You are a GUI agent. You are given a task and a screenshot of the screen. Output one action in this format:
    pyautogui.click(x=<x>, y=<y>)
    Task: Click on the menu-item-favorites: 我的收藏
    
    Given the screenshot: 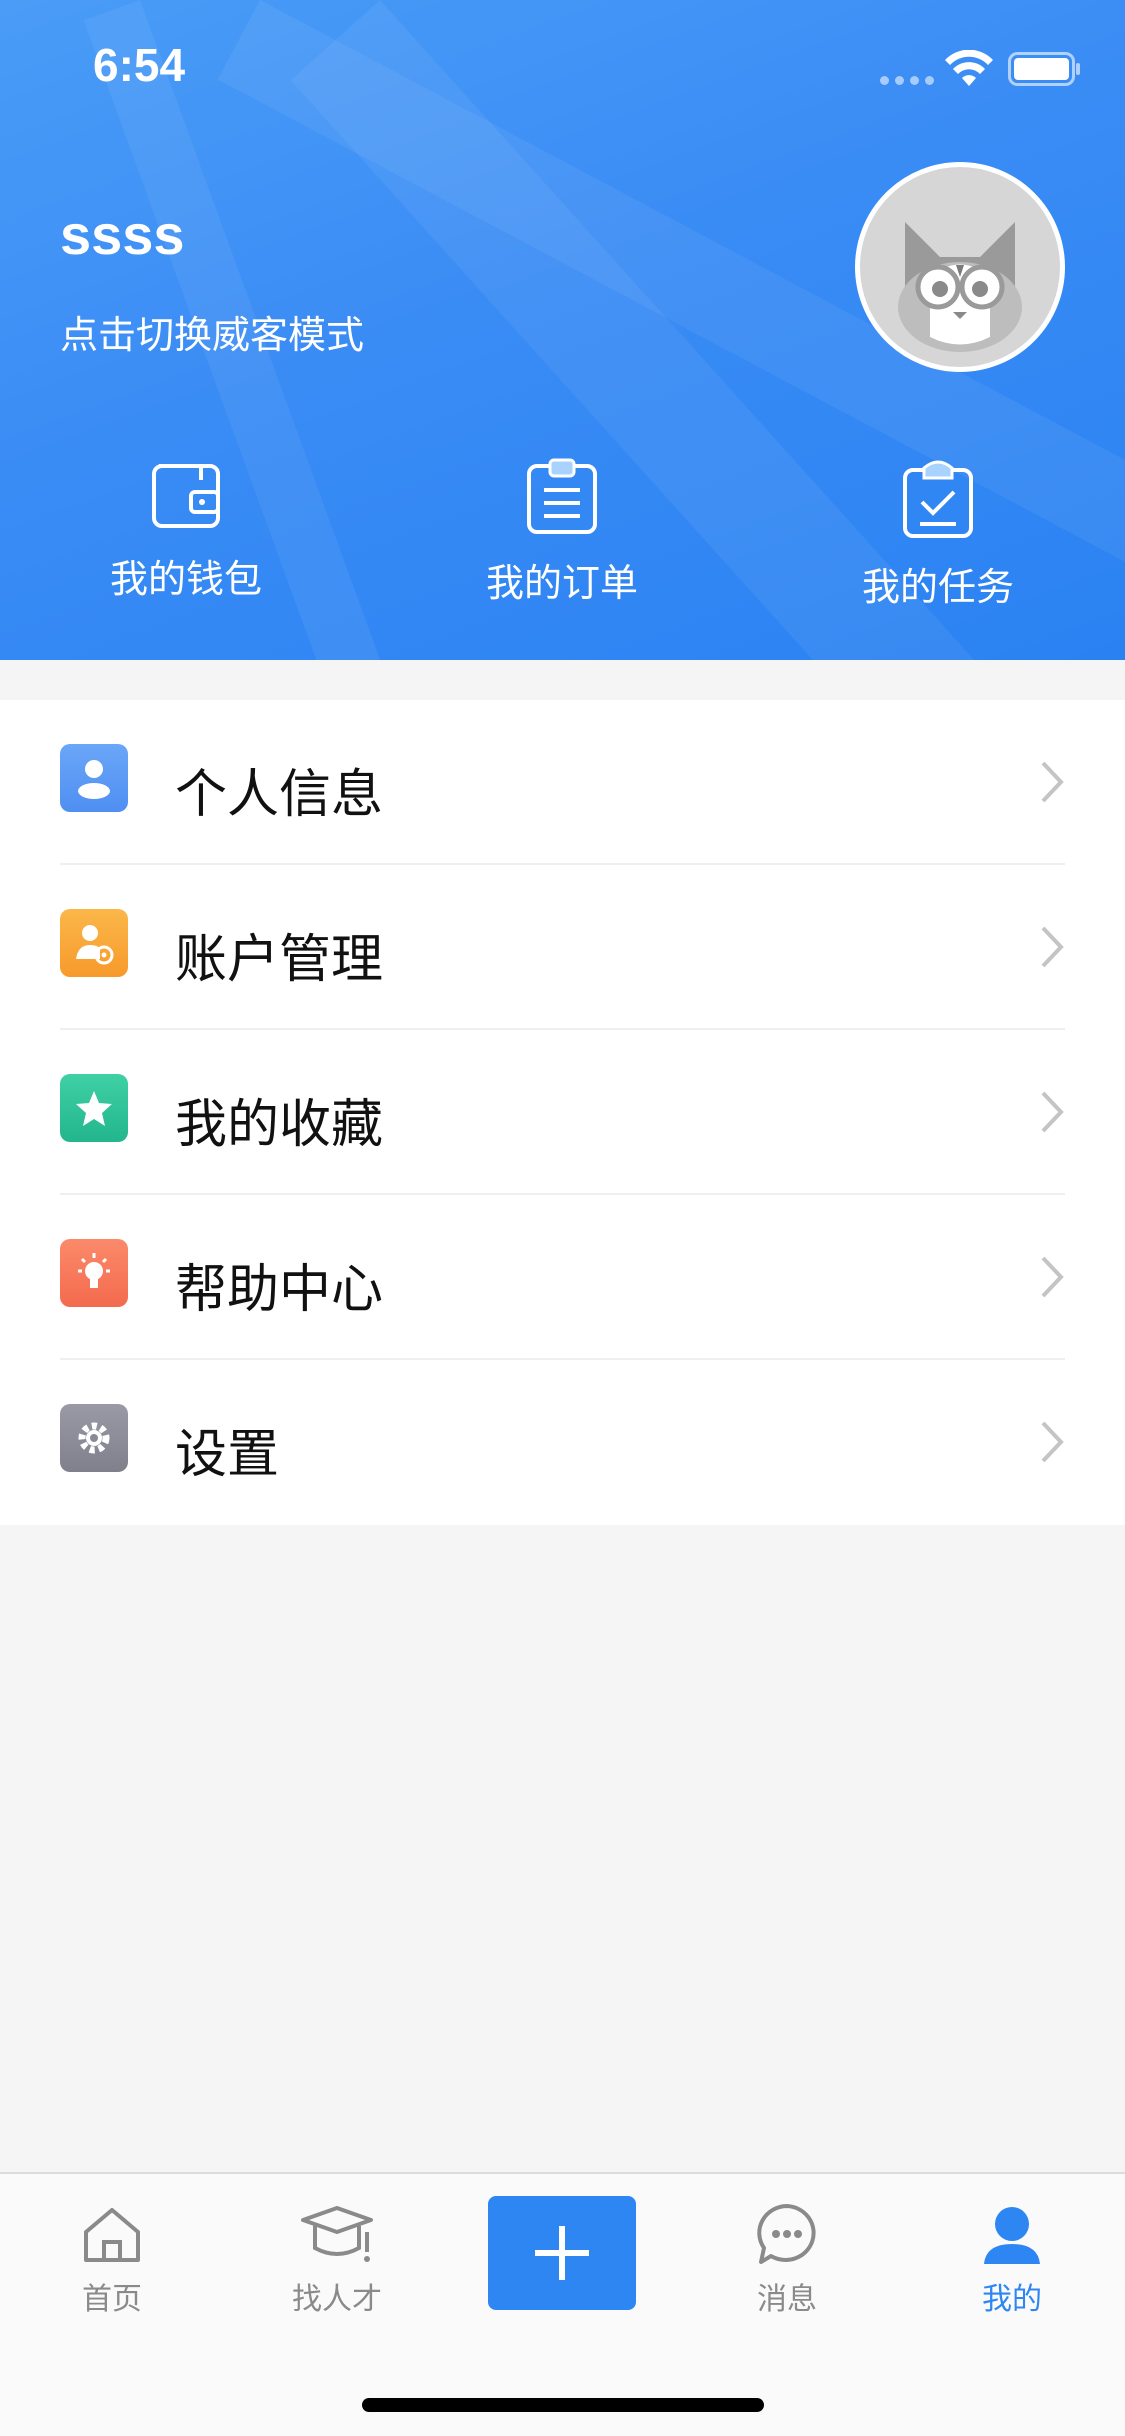 What is the action you would take?
    pyautogui.click(x=562, y=1112)
    